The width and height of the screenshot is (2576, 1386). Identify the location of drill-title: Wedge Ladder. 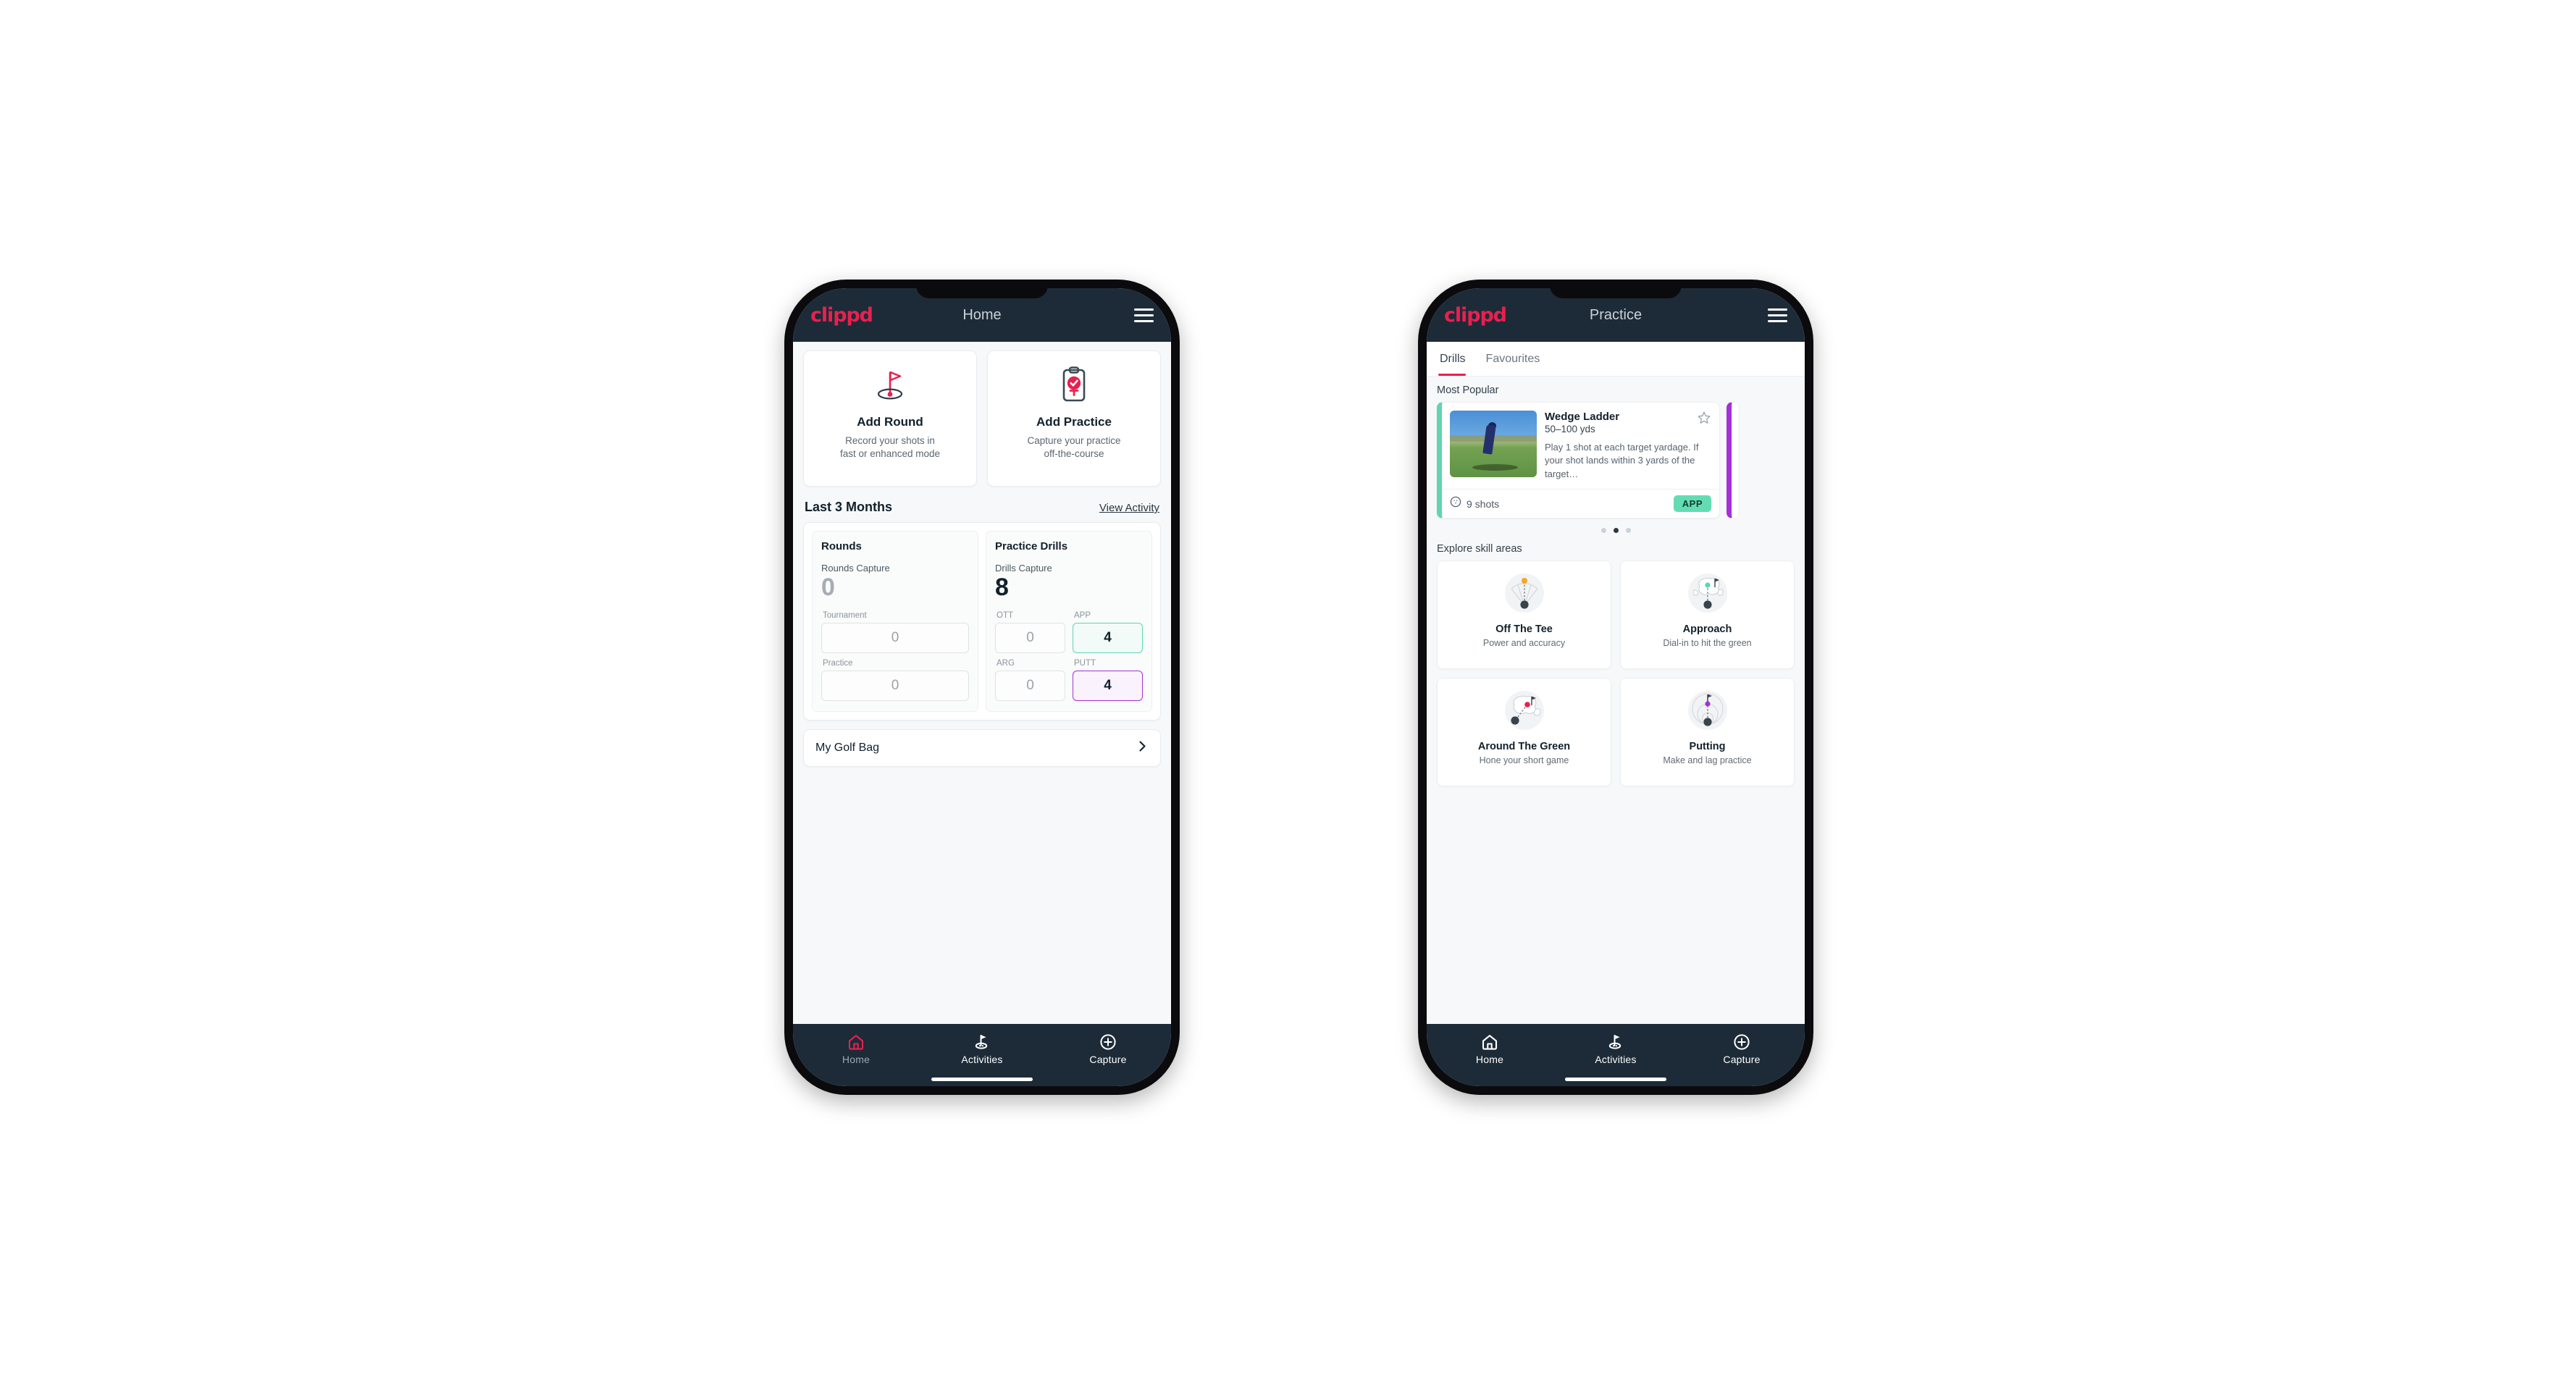
(1582, 417).